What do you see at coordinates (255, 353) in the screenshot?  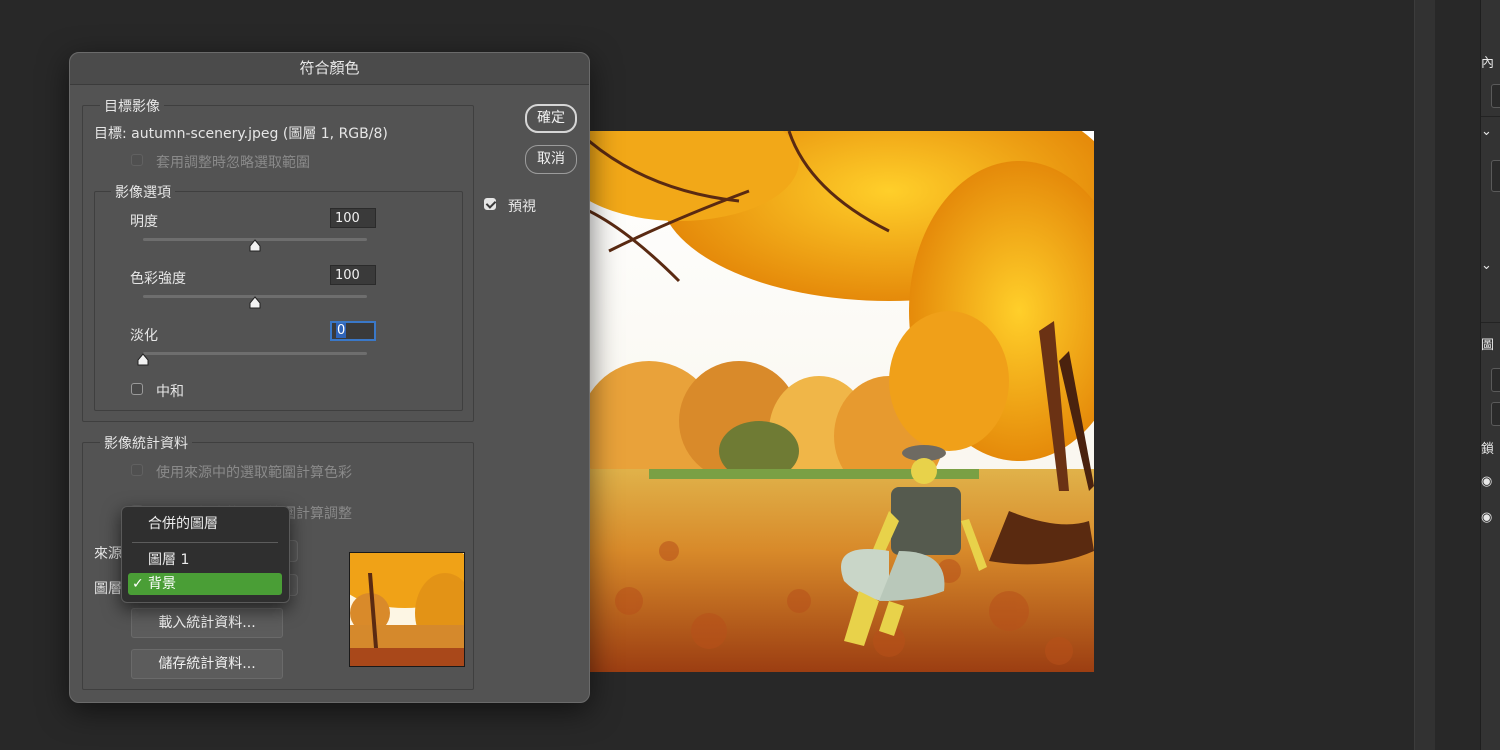 I see `fade-slider-track` at bounding box center [255, 353].